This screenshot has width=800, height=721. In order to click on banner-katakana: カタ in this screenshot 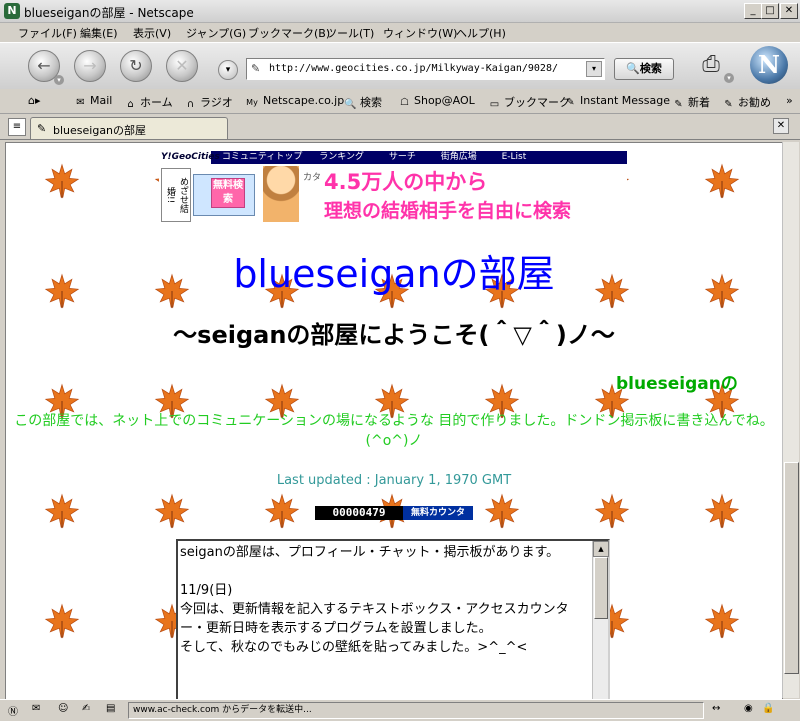, I will do `click(312, 178)`.